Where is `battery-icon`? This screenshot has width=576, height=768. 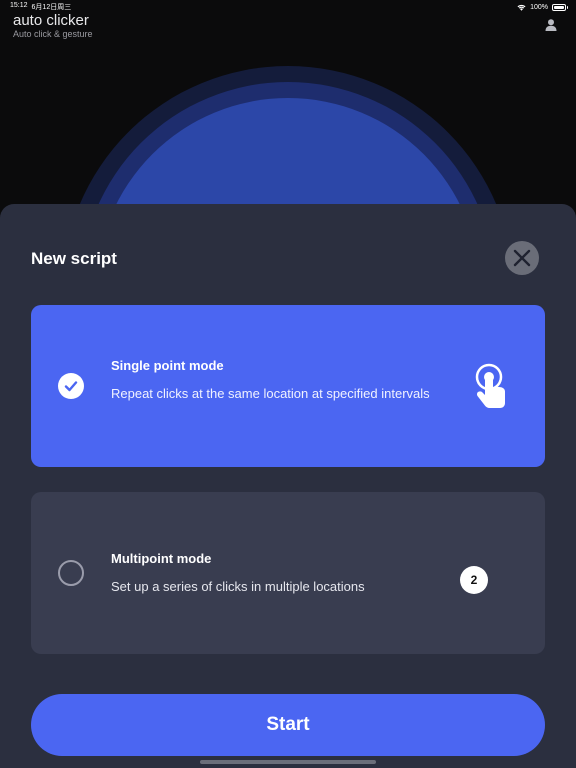 battery-icon is located at coordinates (560, 7).